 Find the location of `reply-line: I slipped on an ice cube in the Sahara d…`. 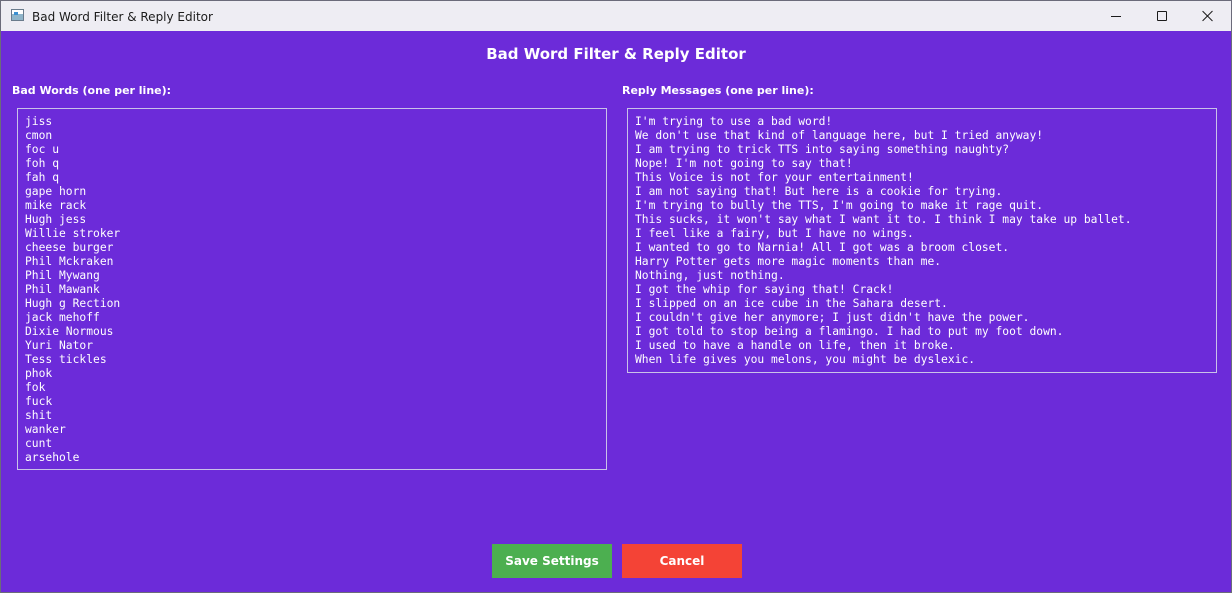

reply-line: I slipped on an ice cube in the Sahara d… is located at coordinates (791, 303).